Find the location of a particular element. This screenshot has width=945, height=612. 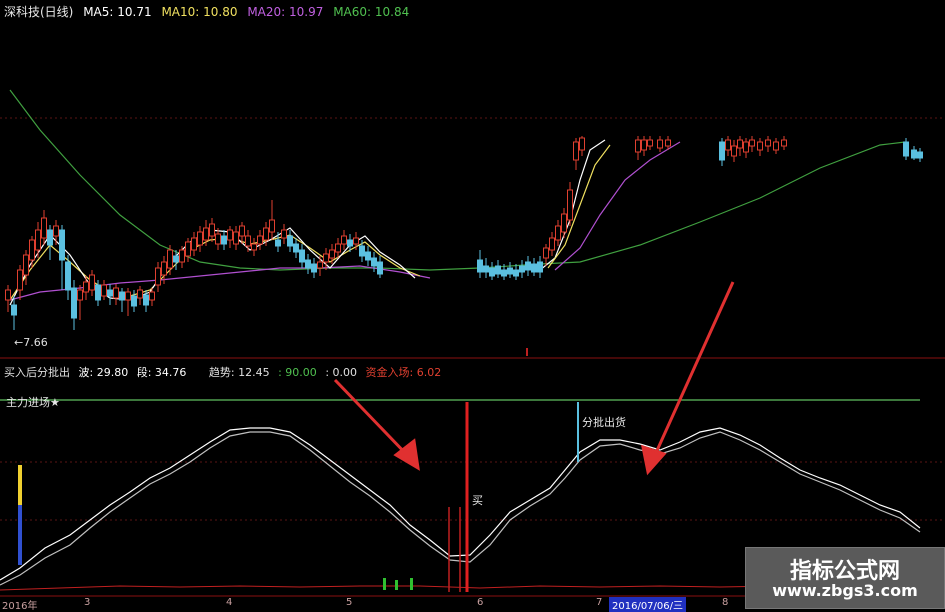

price-low-label: ←7.66 is located at coordinates (31, 342).